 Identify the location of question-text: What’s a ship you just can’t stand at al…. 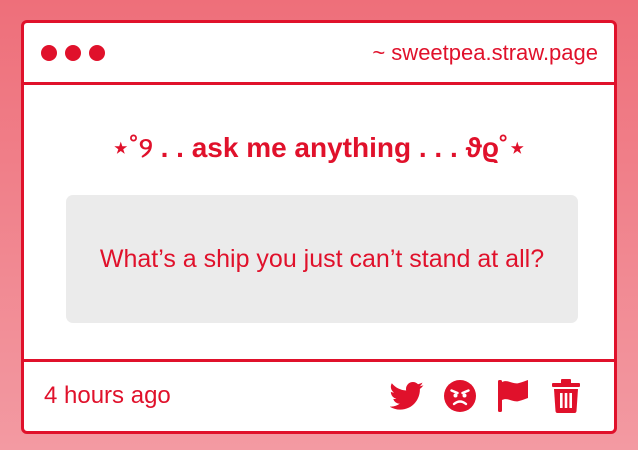
(322, 259).